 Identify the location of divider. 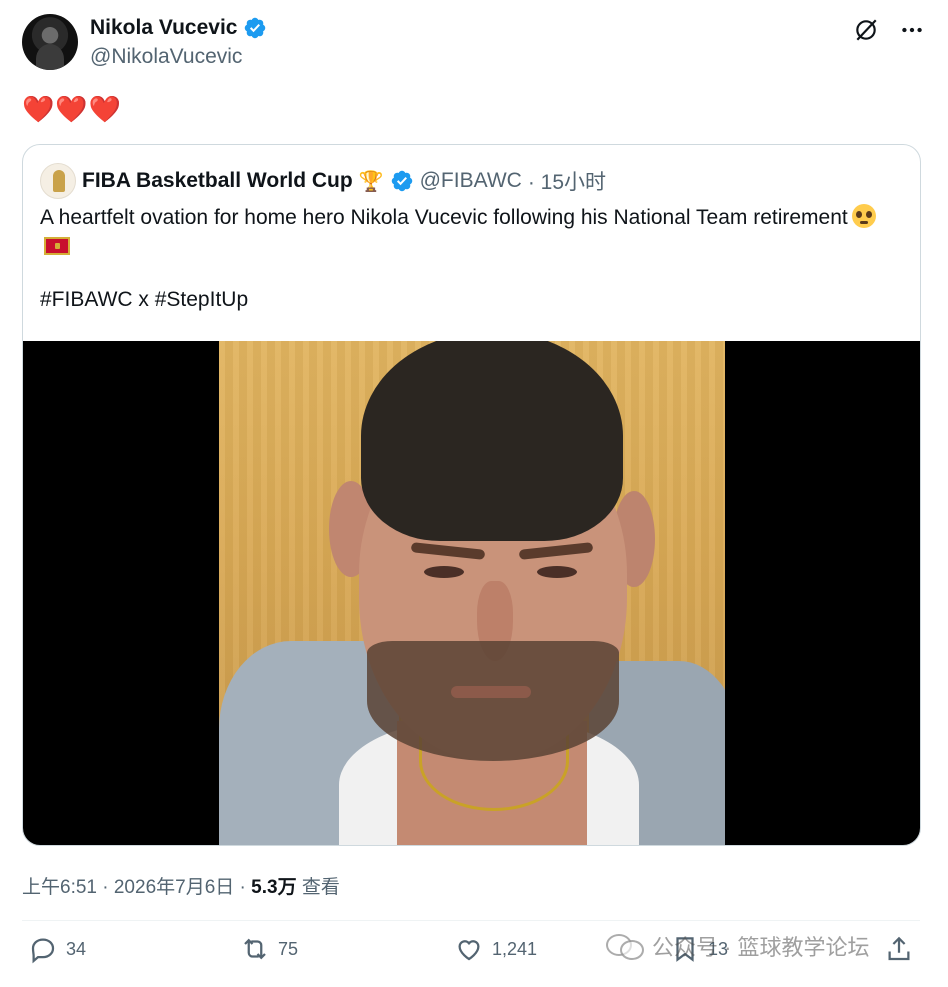
(471, 920).